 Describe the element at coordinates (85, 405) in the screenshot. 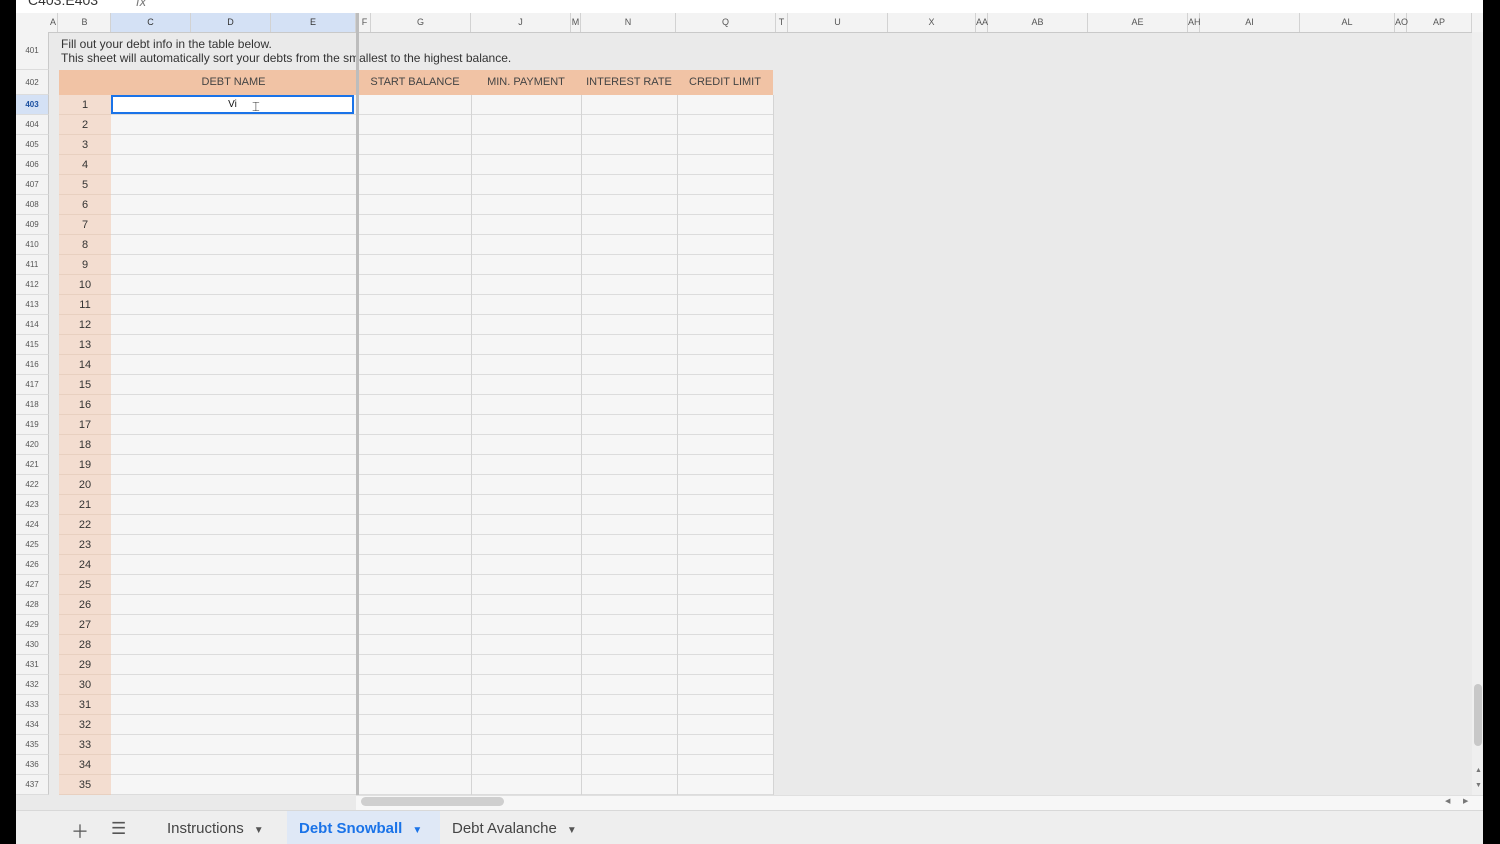

I see `debt-number-cell: 16` at that location.